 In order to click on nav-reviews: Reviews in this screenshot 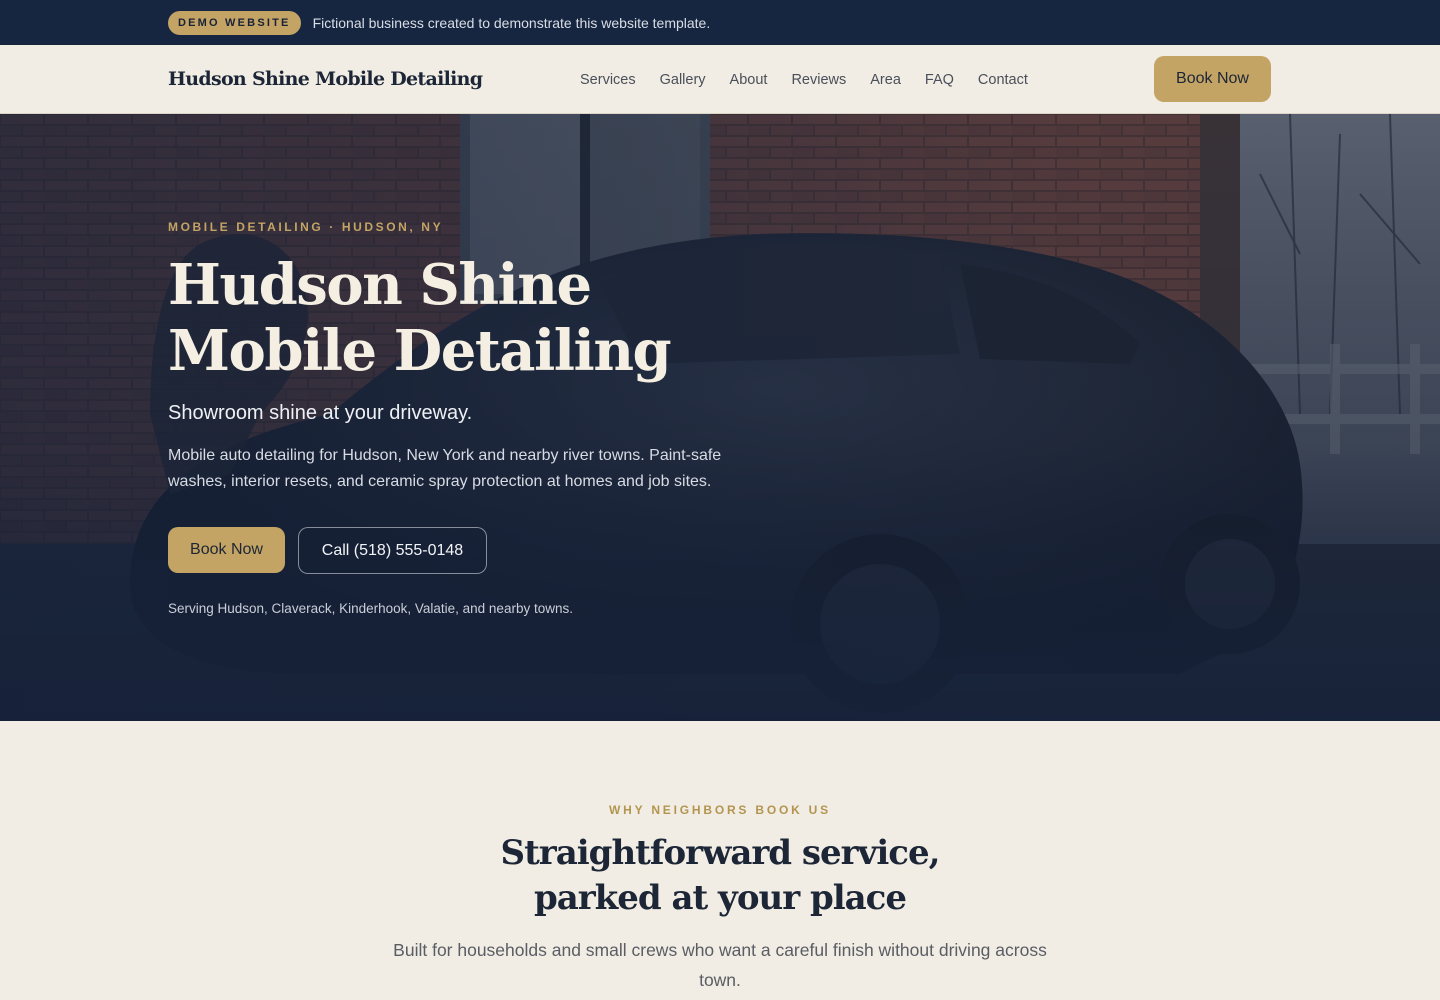, I will do `click(818, 80)`.